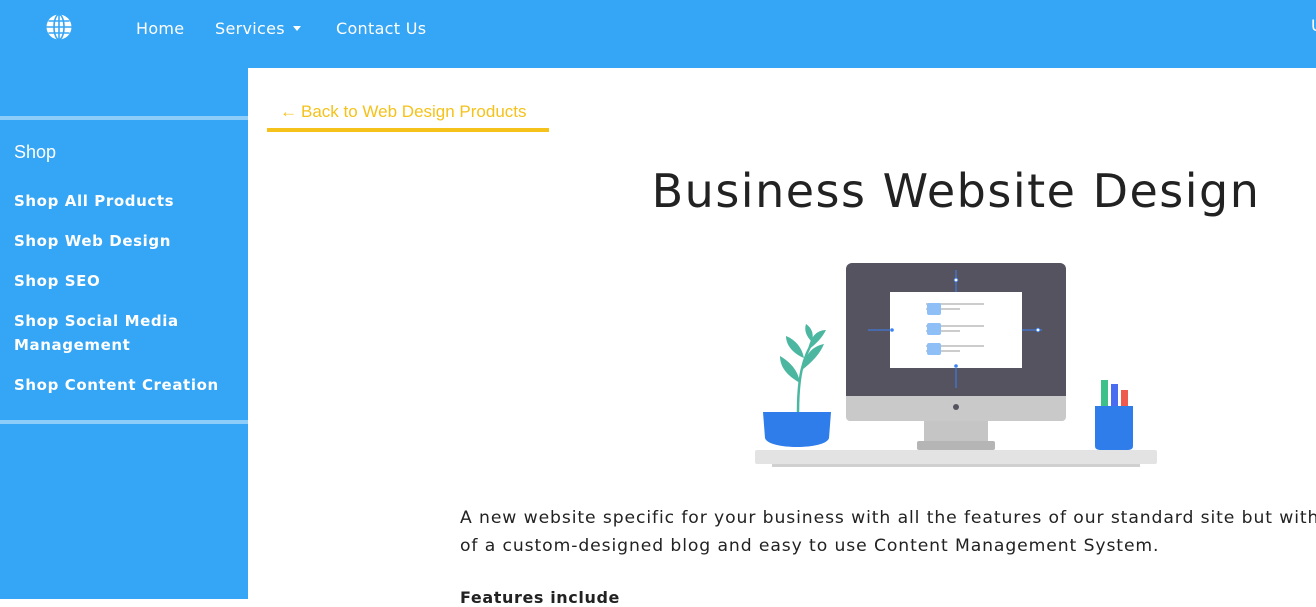  What do you see at coordinates (797, 429) in the screenshot?
I see `plant-pot` at bounding box center [797, 429].